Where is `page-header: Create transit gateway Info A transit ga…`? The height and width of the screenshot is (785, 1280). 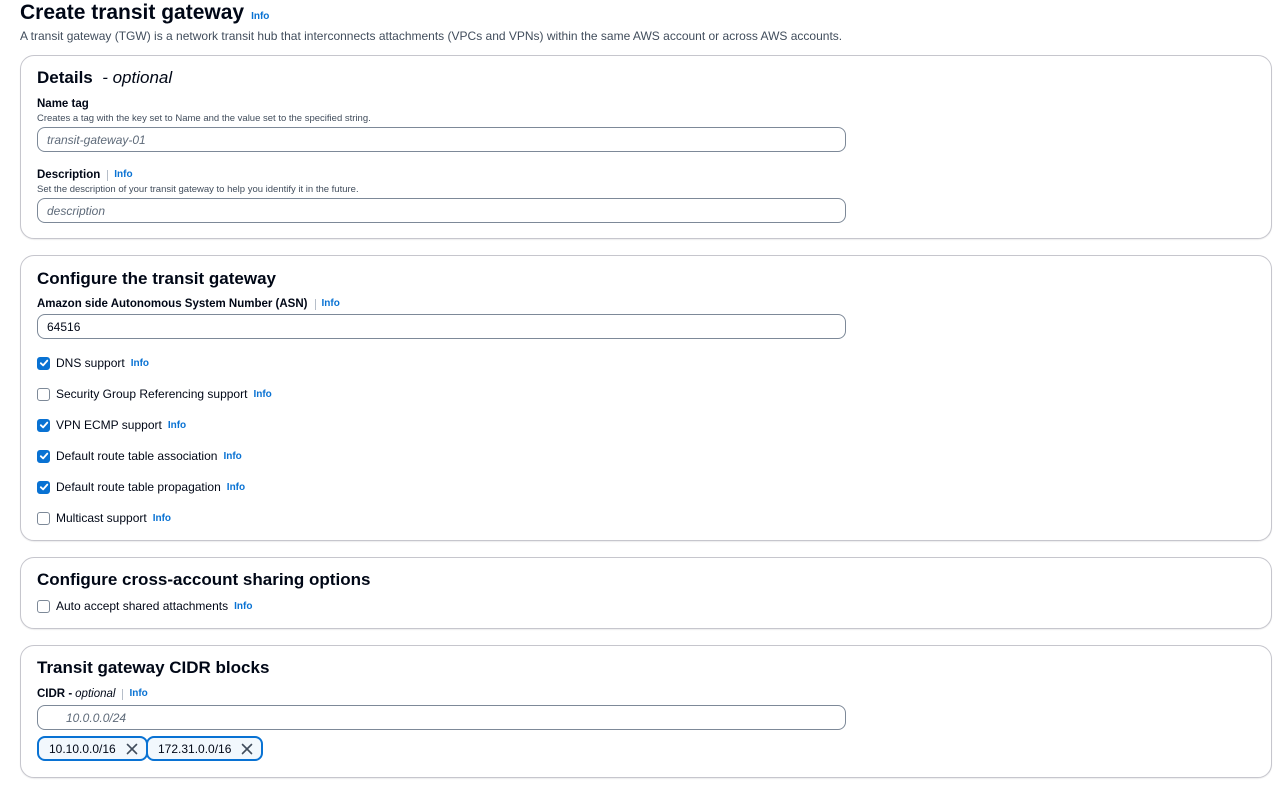
page-header: Create transit gateway Info A transit ga… is located at coordinates (640, 22).